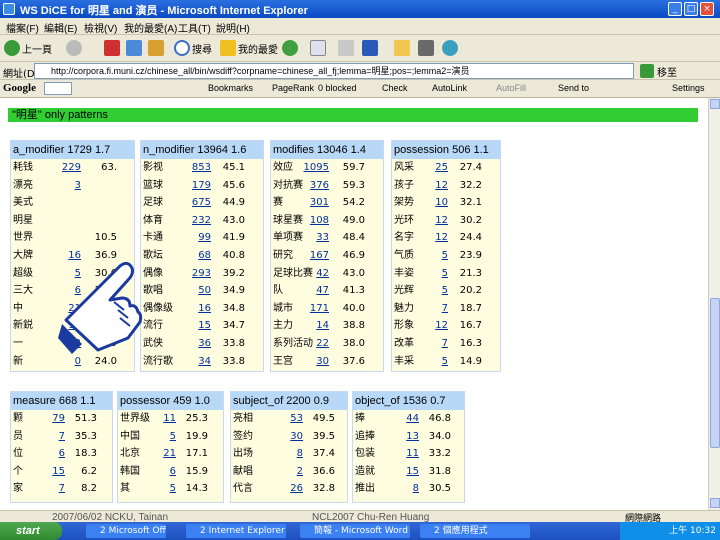  Describe the element at coordinates (314, 167) in the screenshot. I see `frequency-link: 1095` at that location.